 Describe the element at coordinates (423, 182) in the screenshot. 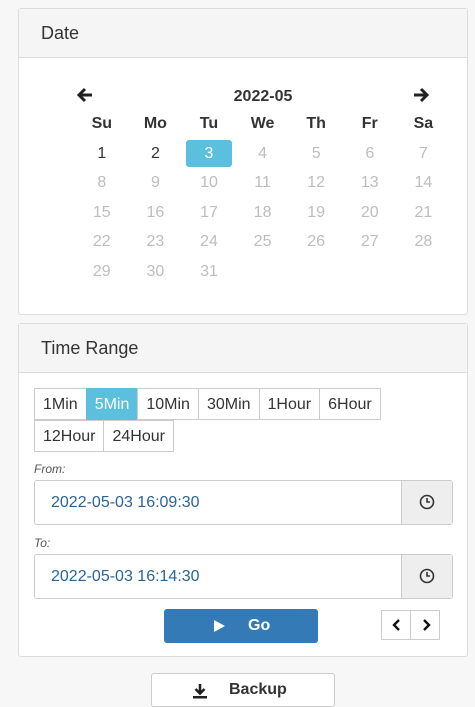

I see `calendar-day-number: 14` at that location.